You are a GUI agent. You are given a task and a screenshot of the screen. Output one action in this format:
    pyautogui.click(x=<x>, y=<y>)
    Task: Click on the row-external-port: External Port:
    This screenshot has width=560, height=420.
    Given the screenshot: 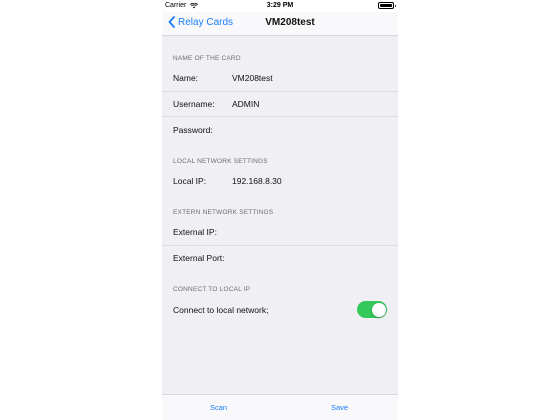 What is the action you would take?
    pyautogui.click(x=280, y=259)
    